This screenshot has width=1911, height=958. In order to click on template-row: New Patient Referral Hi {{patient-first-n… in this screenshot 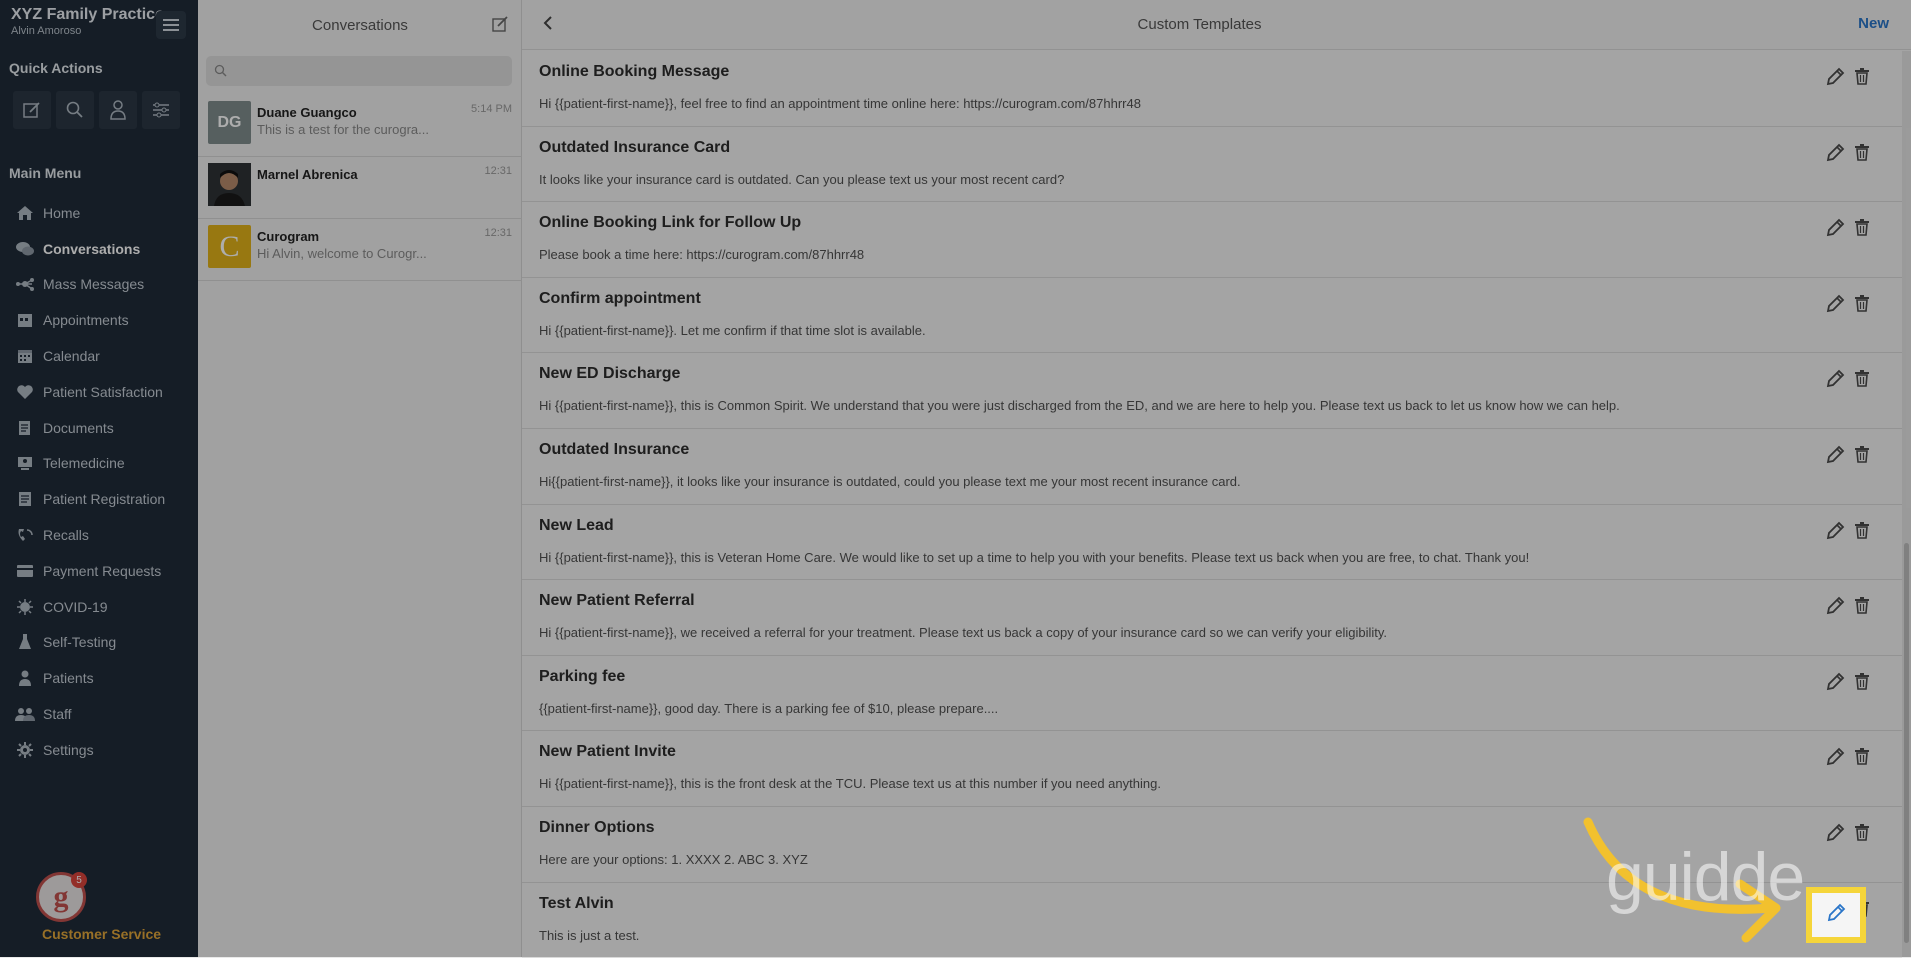, I will do `click(1212, 618)`.